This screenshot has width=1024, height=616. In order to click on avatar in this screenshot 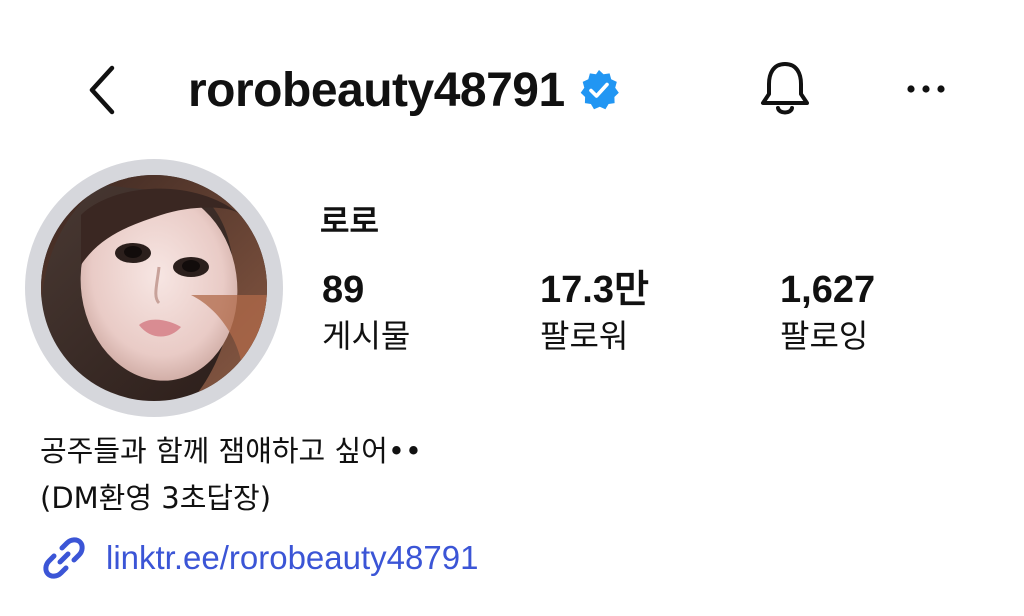, I will do `click(154, 288)`.